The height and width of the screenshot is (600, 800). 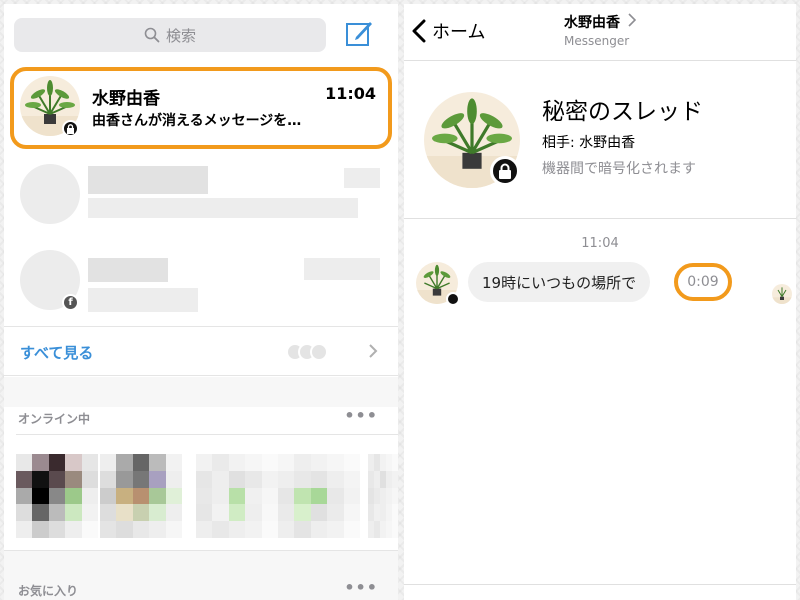 What do you see at coordinates (54, 419) in the screenshot?
I see `online-header: オンライン中` at bounding box center [54, 419].